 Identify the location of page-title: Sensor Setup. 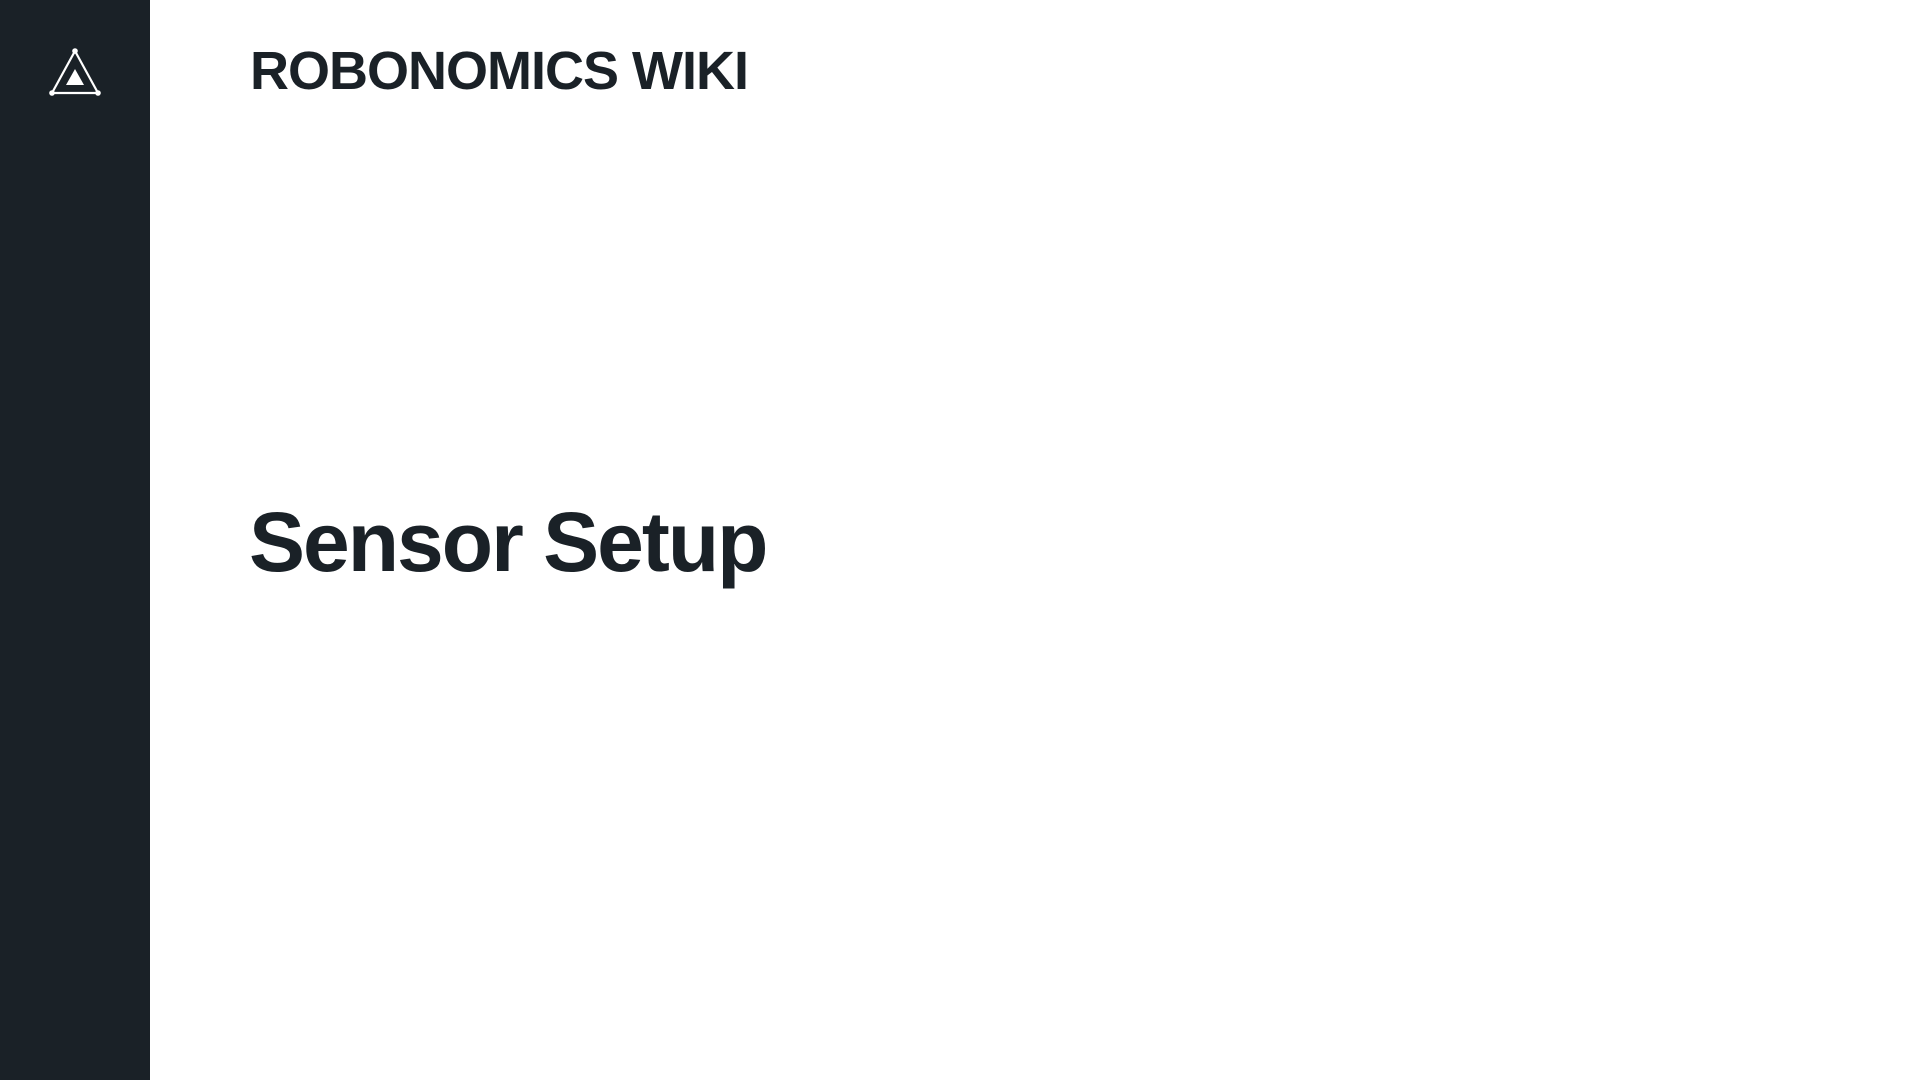
(508, 542).